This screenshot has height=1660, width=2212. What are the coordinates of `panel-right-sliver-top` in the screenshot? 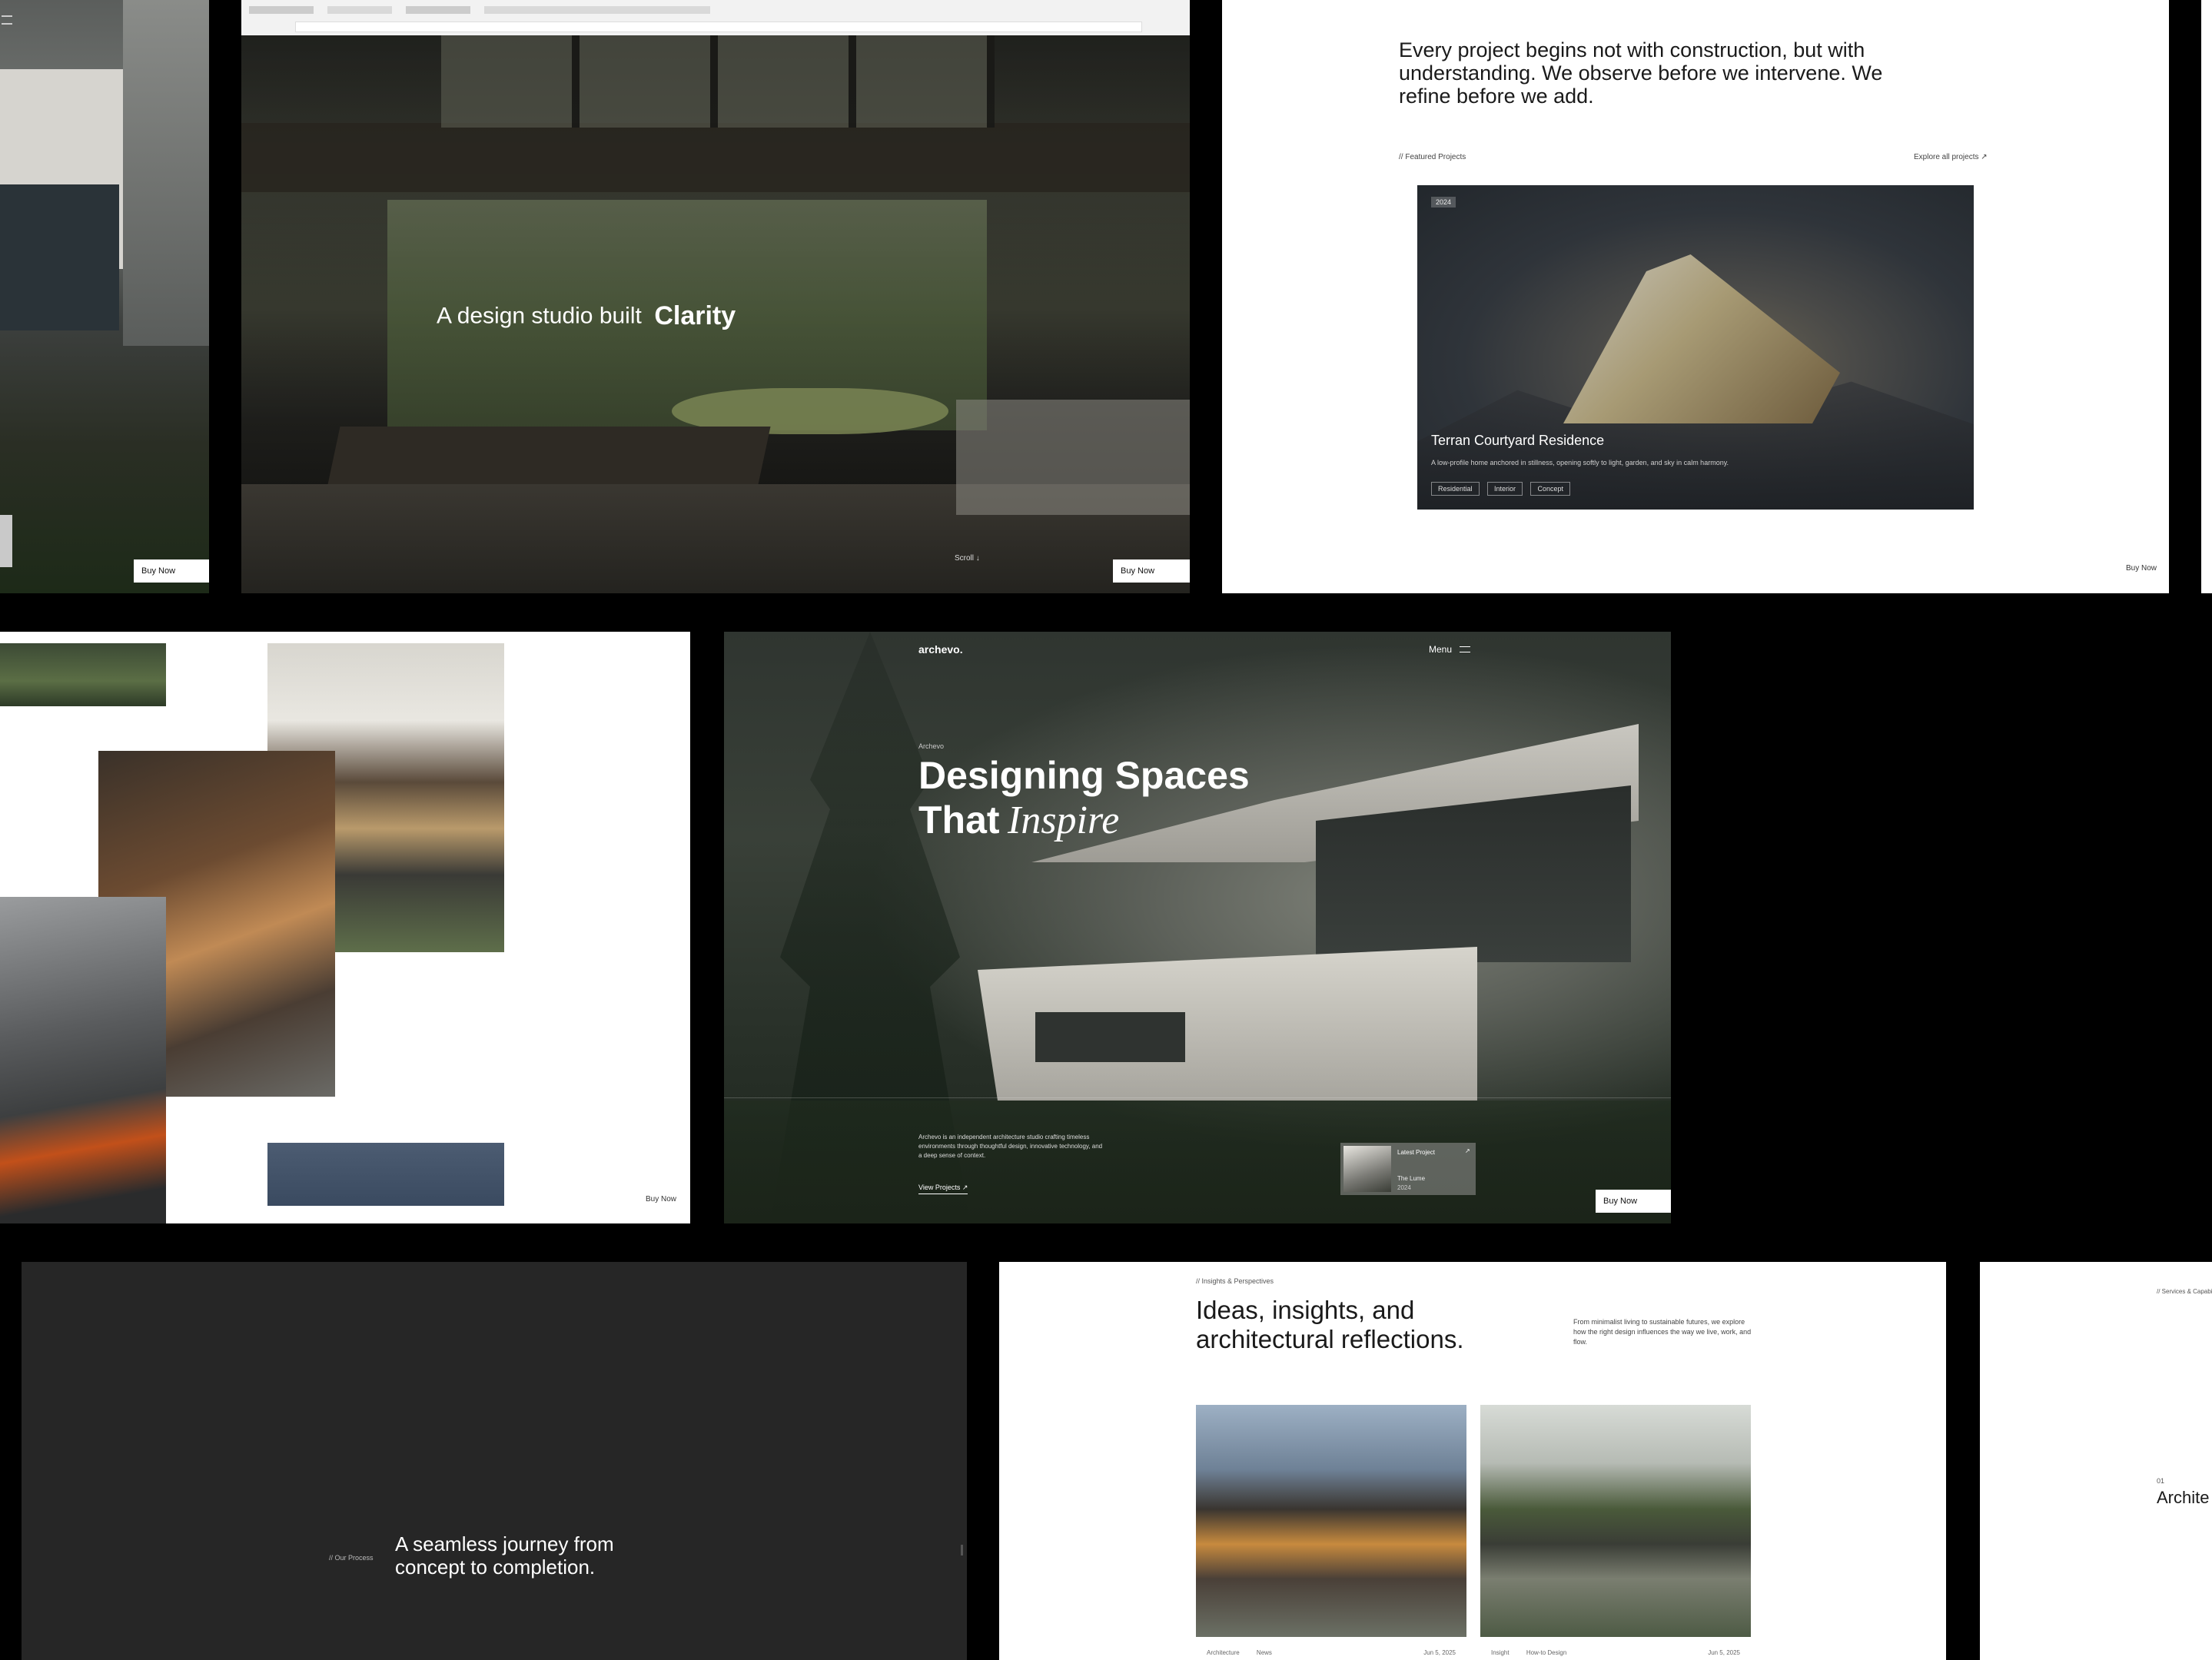 It's located at (2206, 296).